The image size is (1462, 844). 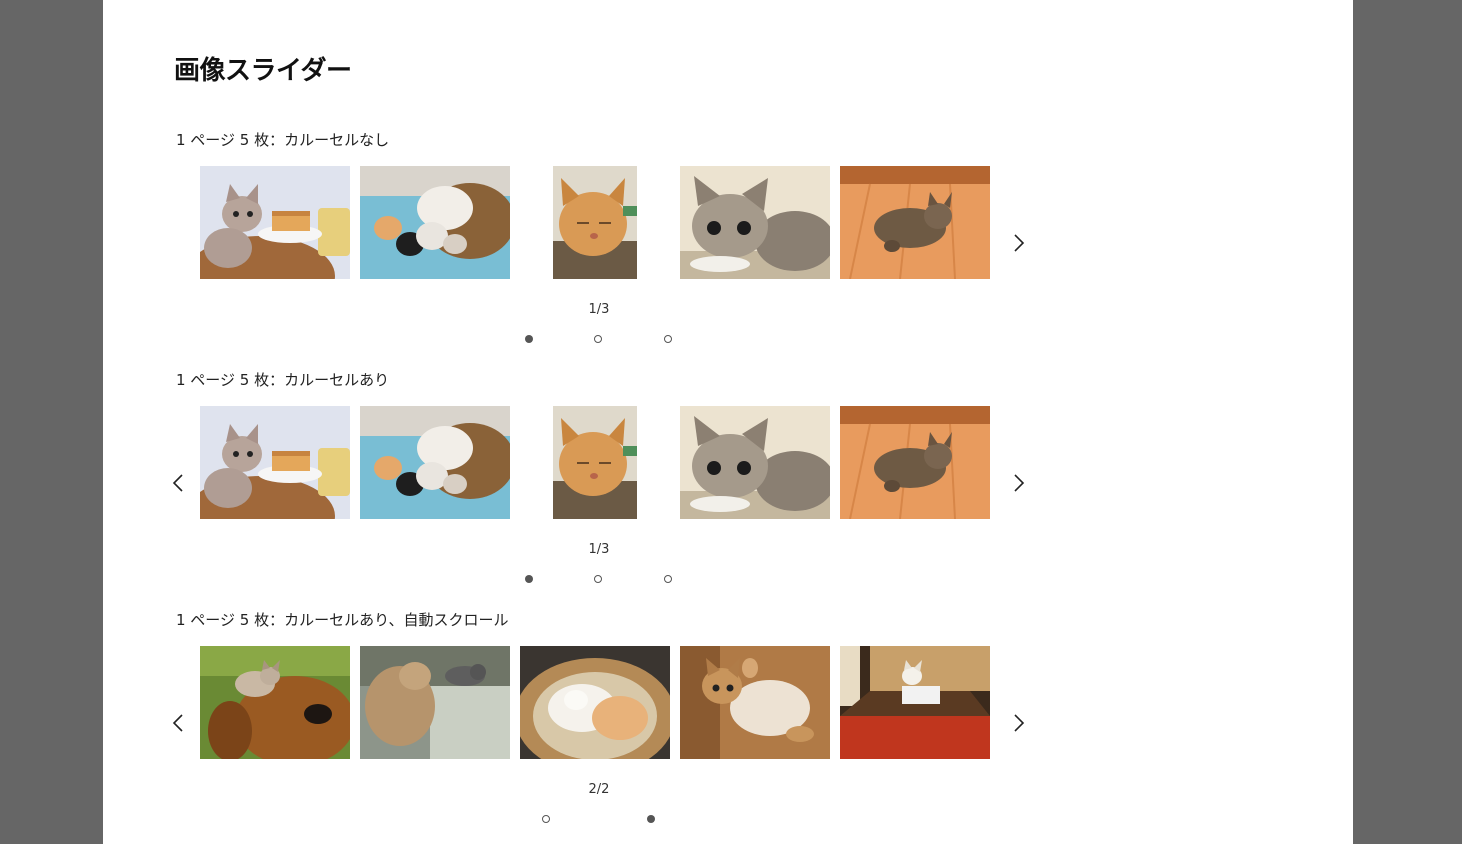 I want to click on slider-label: 1 ページ 5 枚：カルーセルあり、自動スクロール, so click(x=342, y=620).